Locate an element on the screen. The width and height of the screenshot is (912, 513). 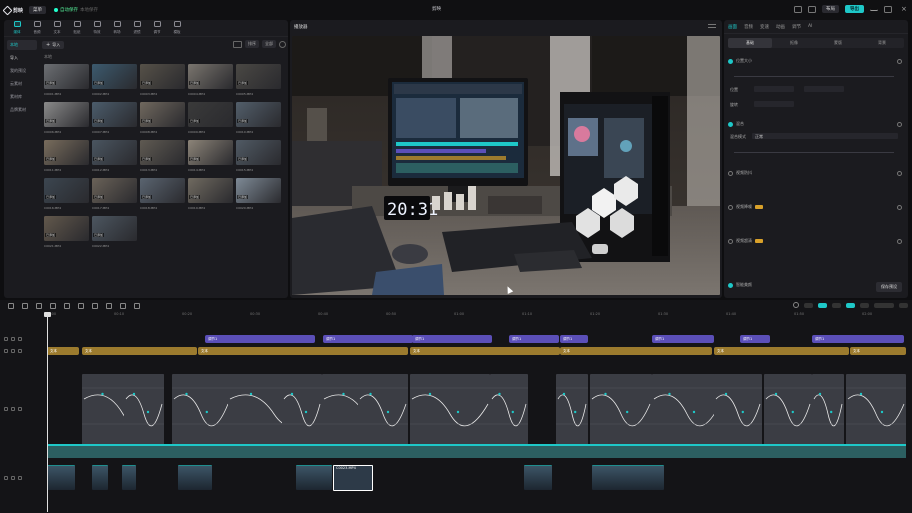
tool-tab-2: 文本 is located at coordinates (57, 28).